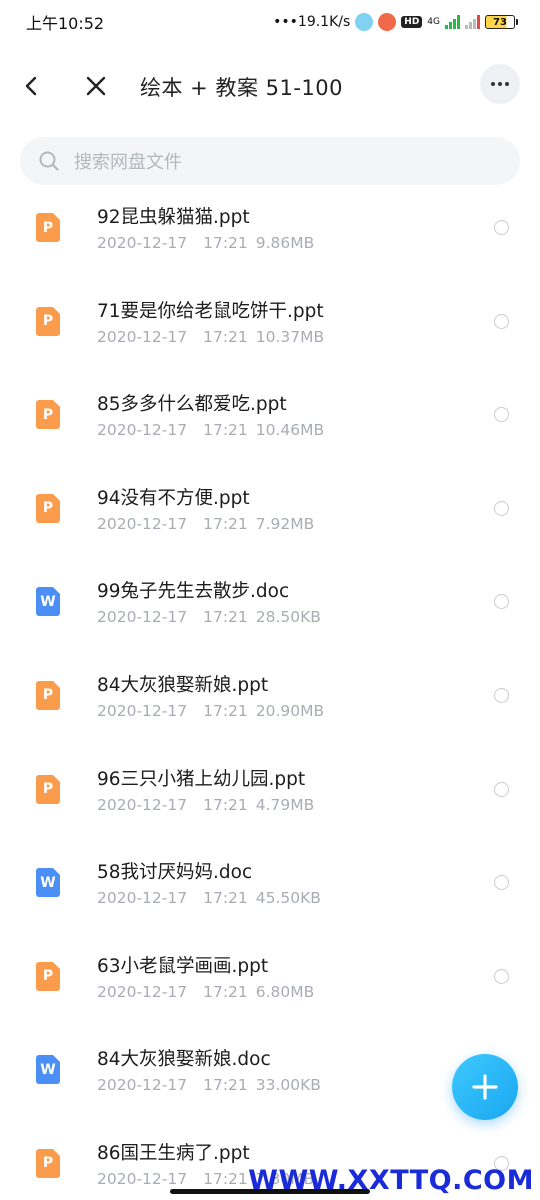 The height and width of the screenshot is (1200, 540). Describe the element at coordinates (433, 22) in the screenshot. I see `network-type: 4G` at that location.